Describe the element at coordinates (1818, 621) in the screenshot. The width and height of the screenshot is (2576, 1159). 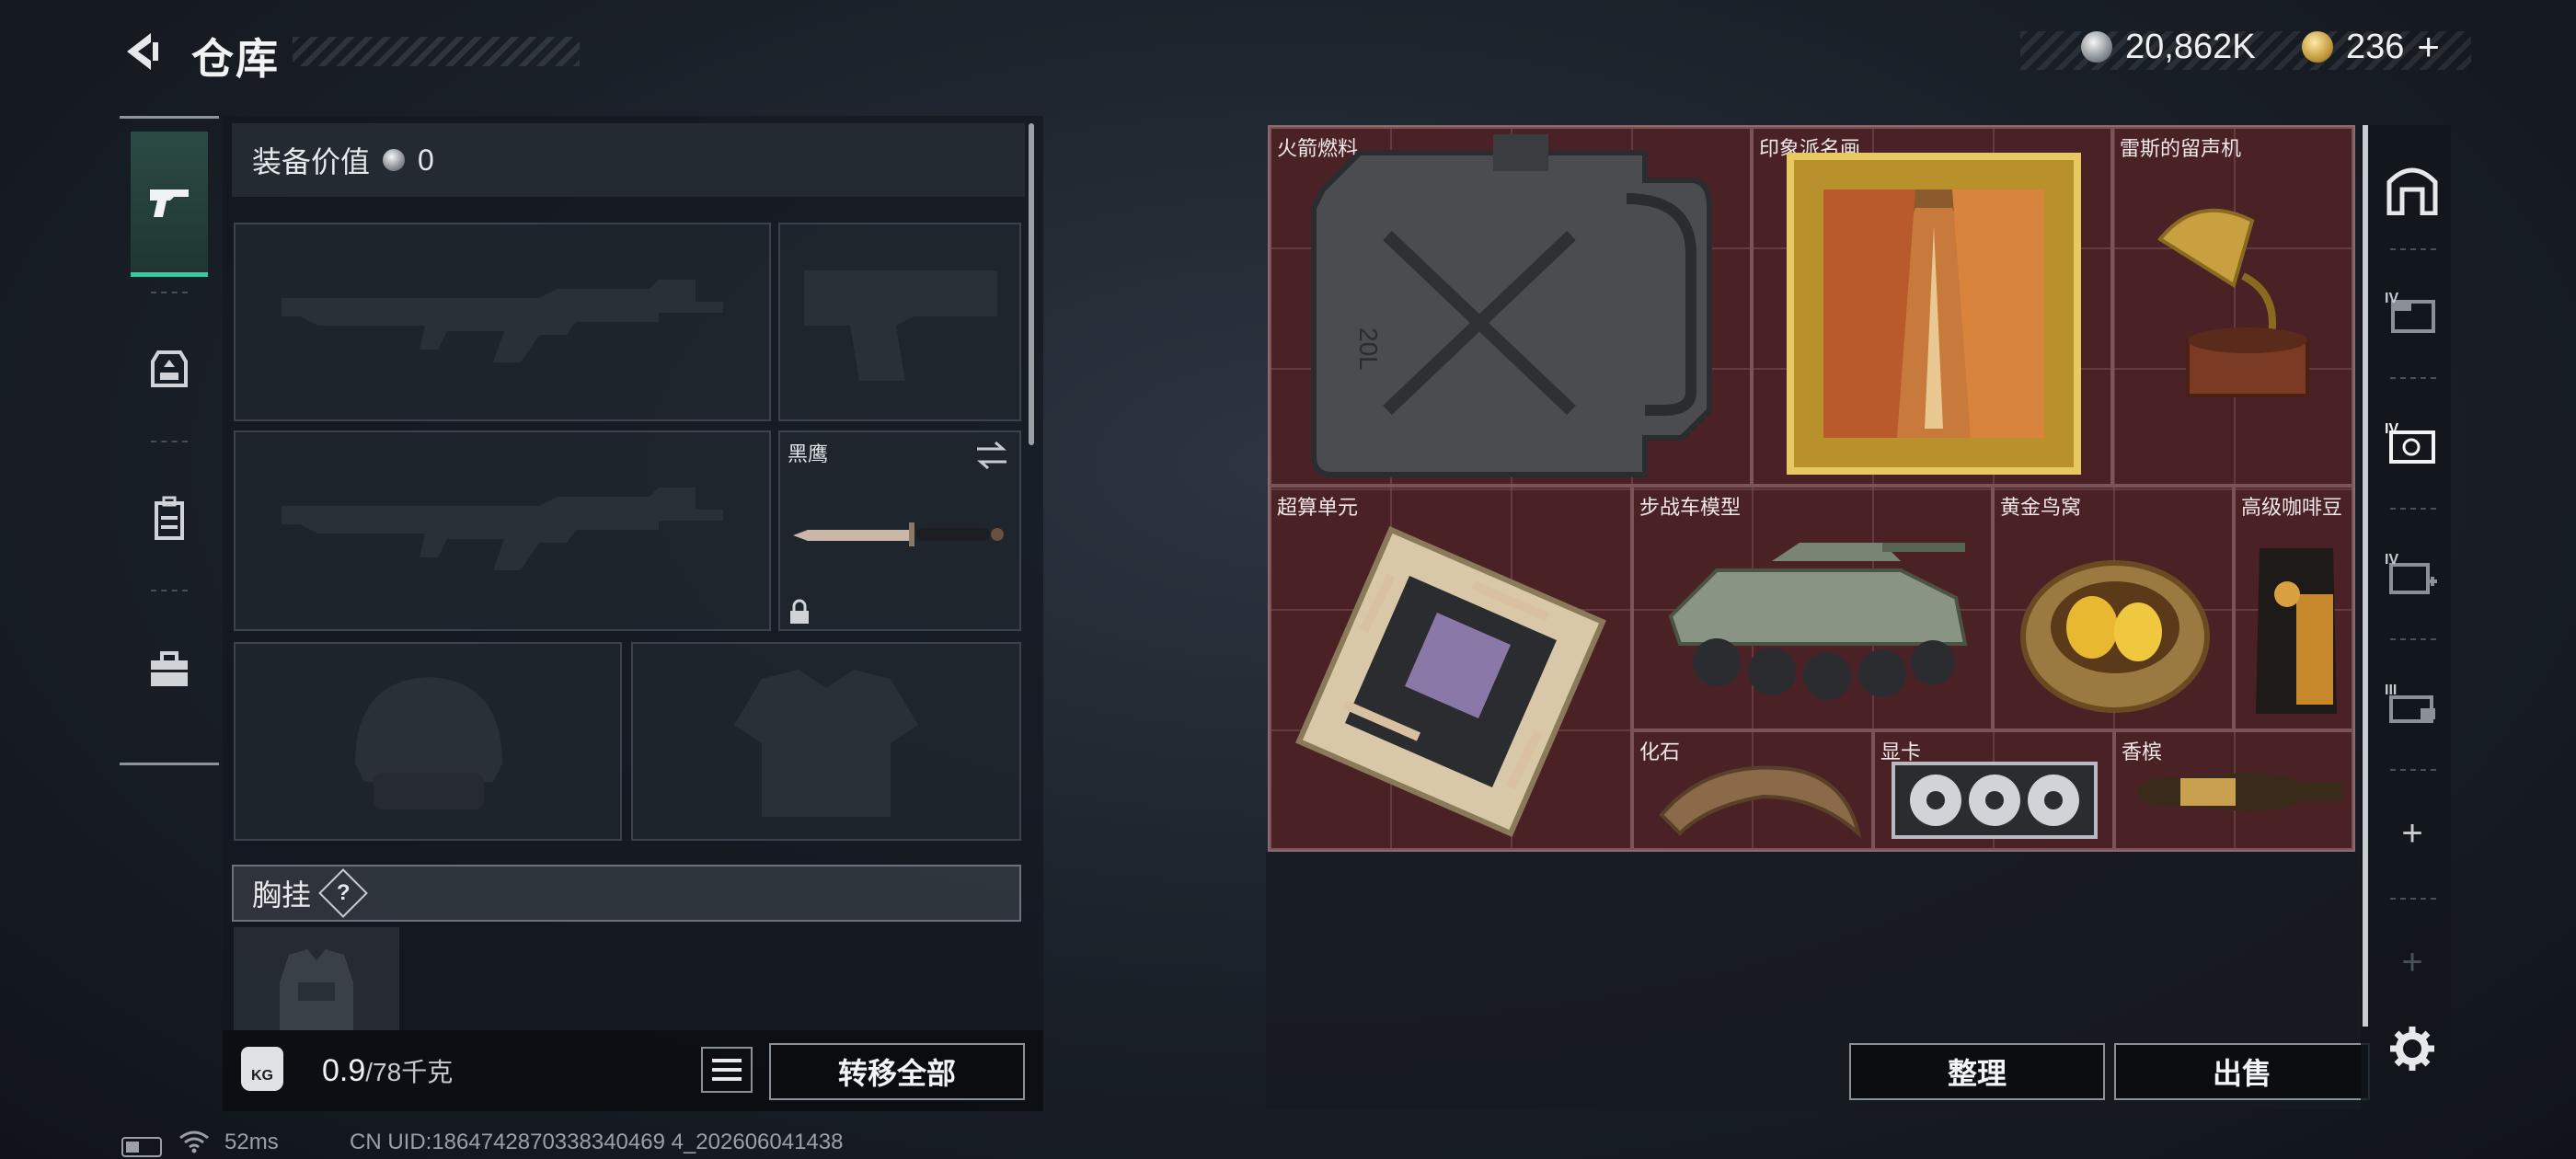
I see `armored-vehicle-icon` at that location.